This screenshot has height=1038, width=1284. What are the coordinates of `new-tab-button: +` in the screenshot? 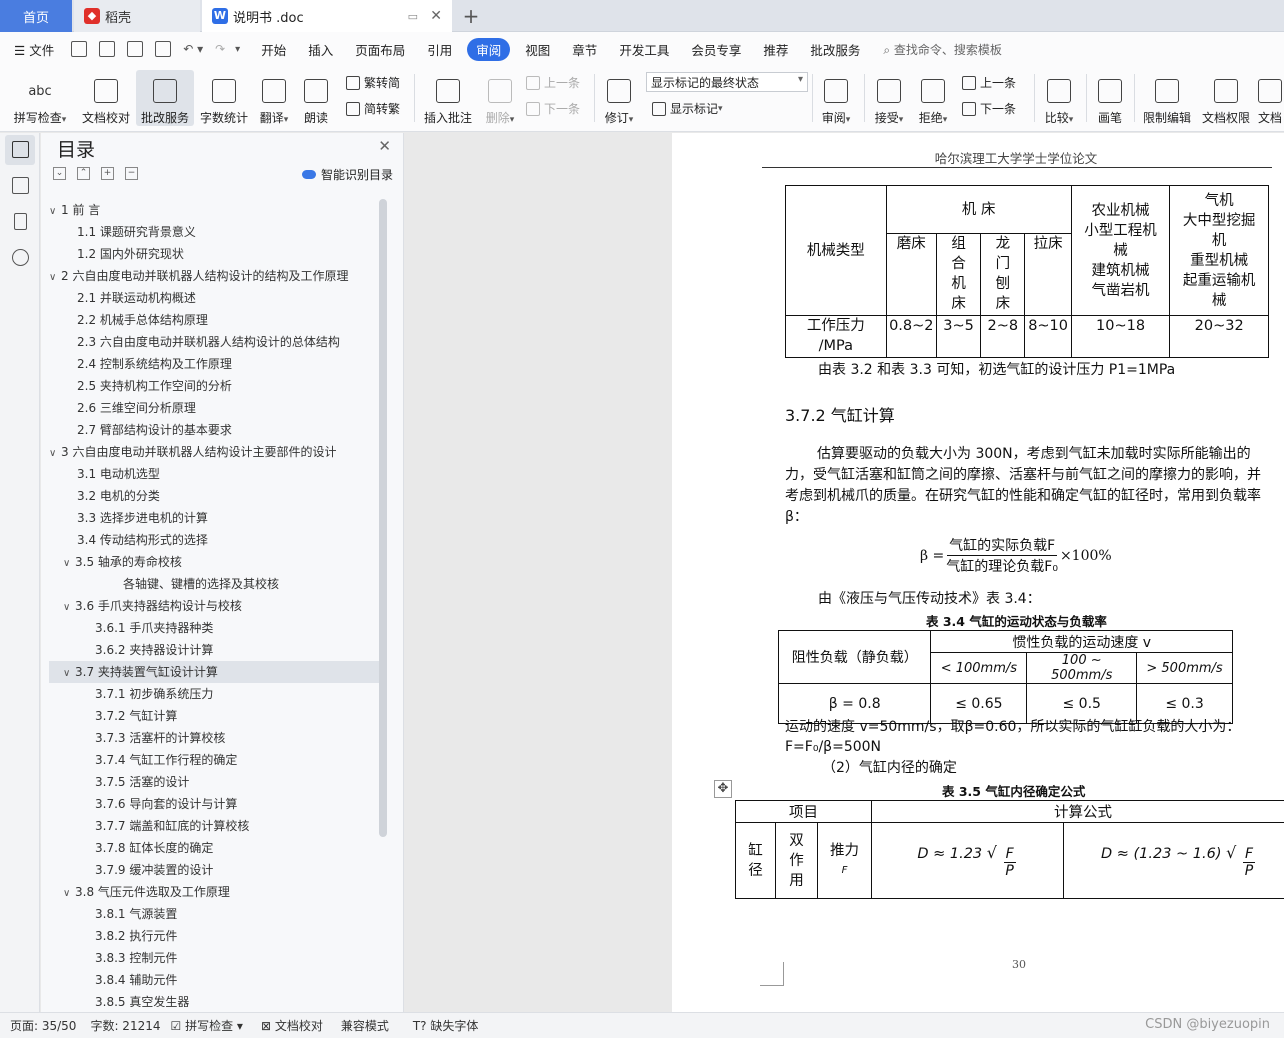 It's located at (471, 16).